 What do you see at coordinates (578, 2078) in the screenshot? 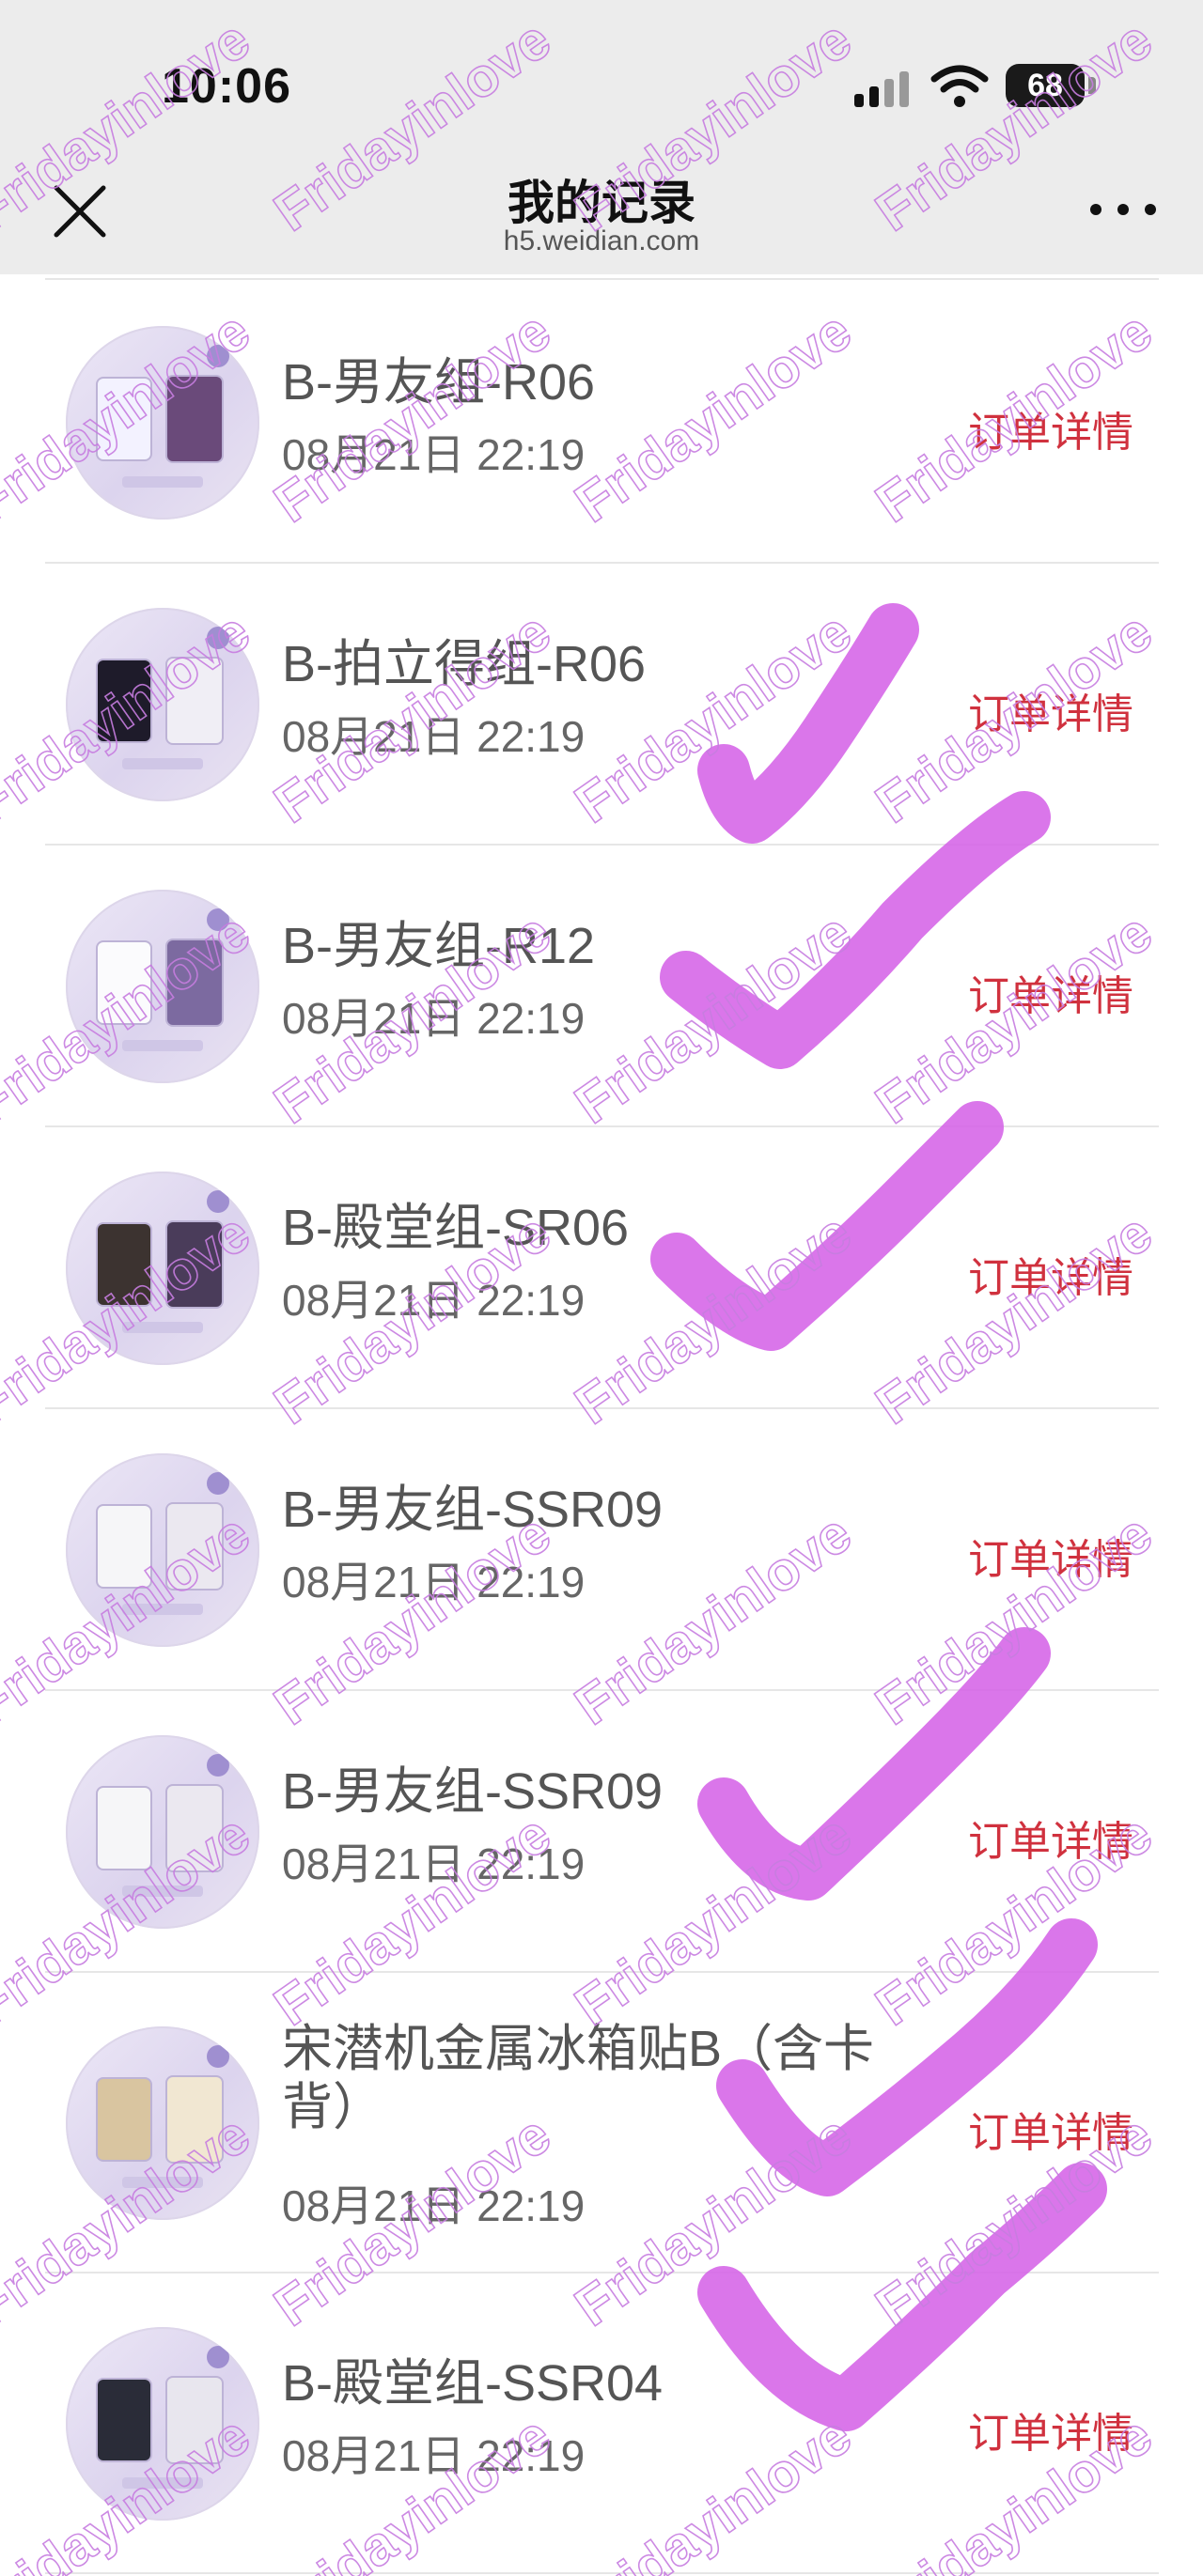
I see `product-name: 宋潜机金属冰箱贴B（含卡背）` at bounding box center [578, 2078].